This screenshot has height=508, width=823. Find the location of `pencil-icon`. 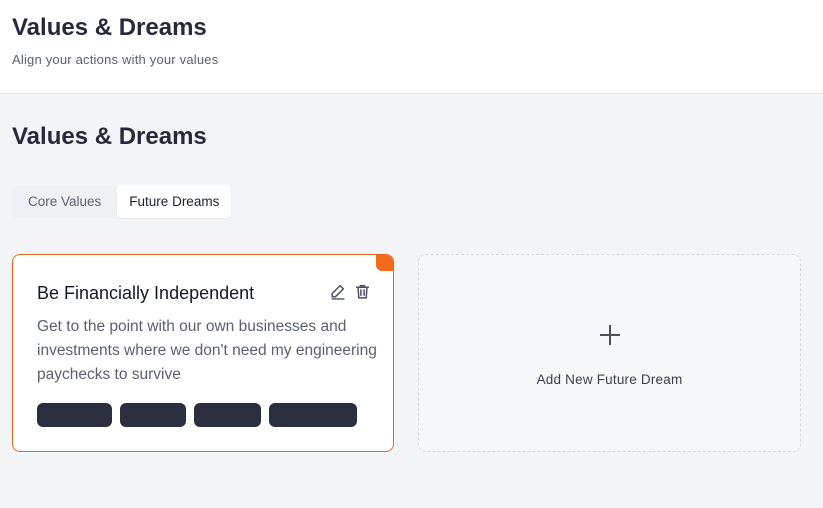

pencil-icon is located at coordinates (337, 291).